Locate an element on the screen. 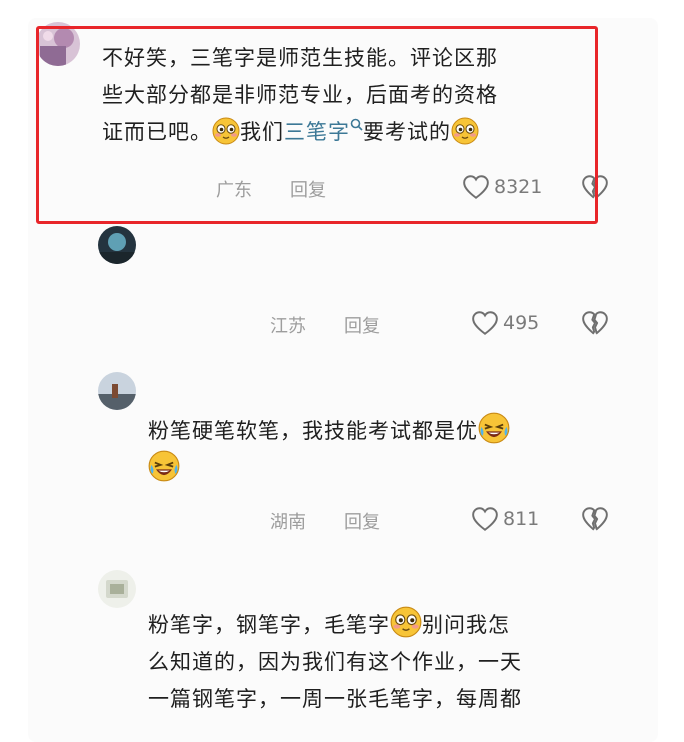 The width and height of the screenshot is (684, 742). comment-3-like-count: 811 is located at coordinates (521, 519).